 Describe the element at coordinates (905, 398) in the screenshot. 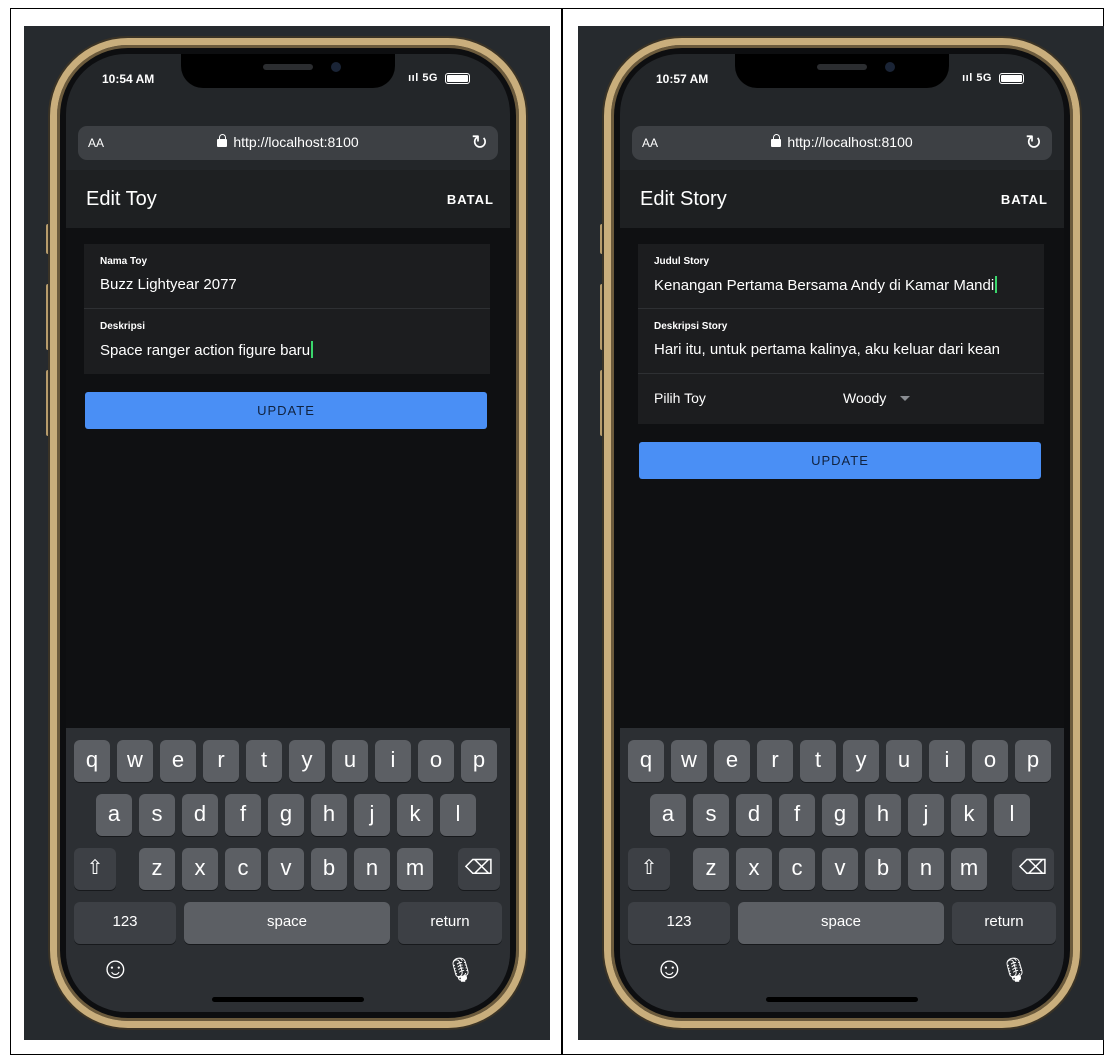

I see `dropdown-arrow-icon` at that location.